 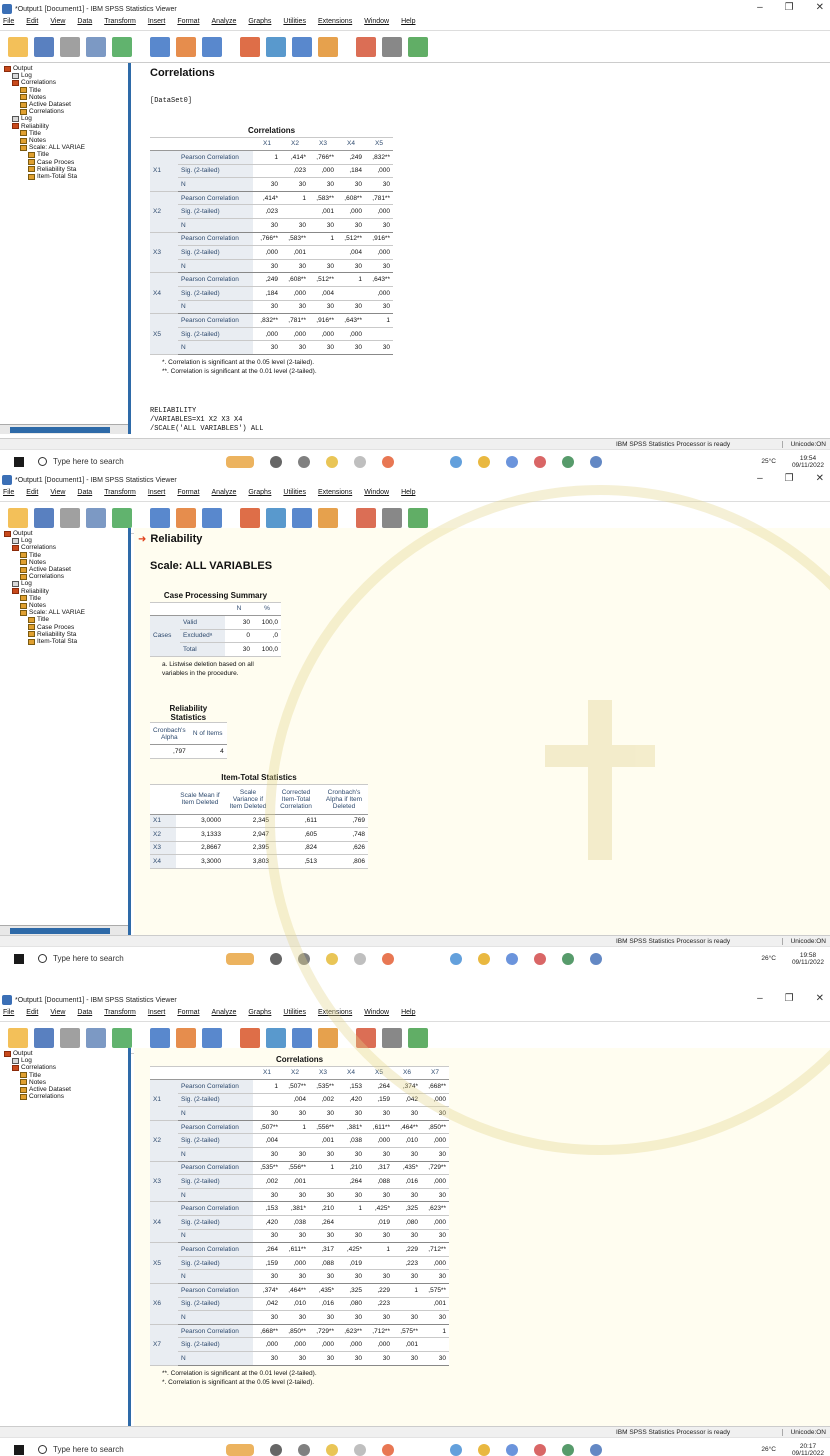 What do you see at coordinates (820, 7) in the screenshot?
I see `close-icon: ✕` at bounding box center [820, 7].